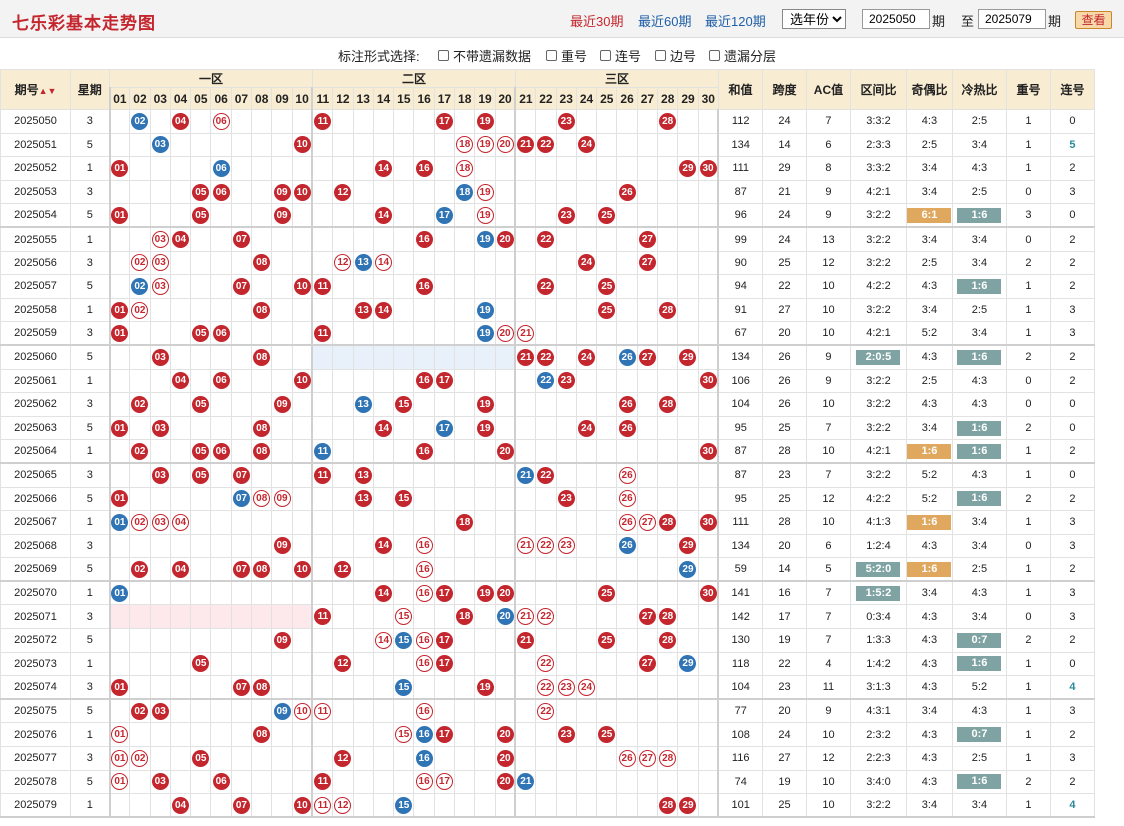 Image resolution: width=1124 pixels, height=826 pixels. I want to click on drawn-ball: 01, so click(120, 333).